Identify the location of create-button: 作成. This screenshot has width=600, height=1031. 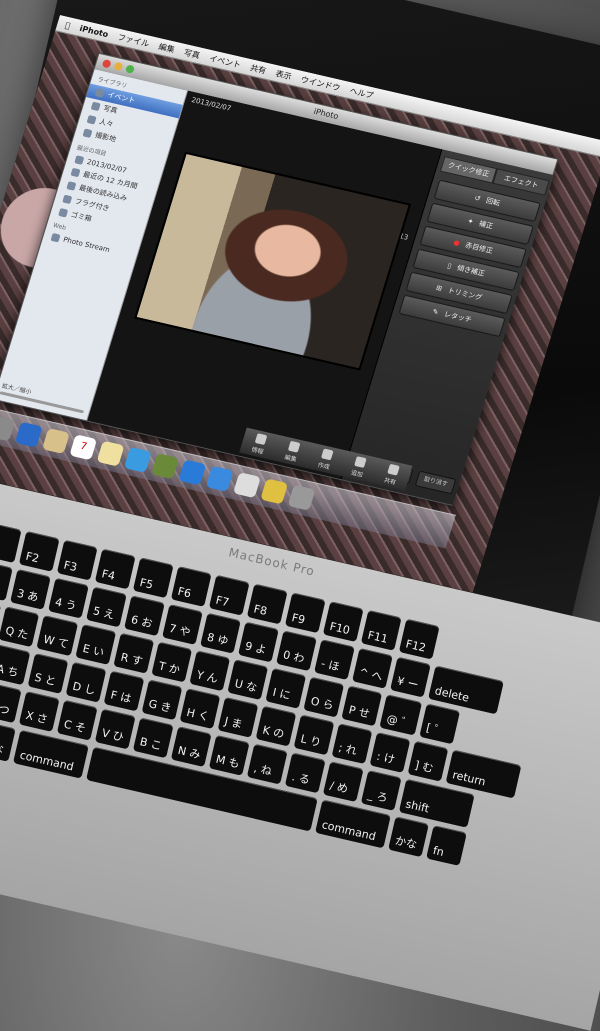
(326, 459).